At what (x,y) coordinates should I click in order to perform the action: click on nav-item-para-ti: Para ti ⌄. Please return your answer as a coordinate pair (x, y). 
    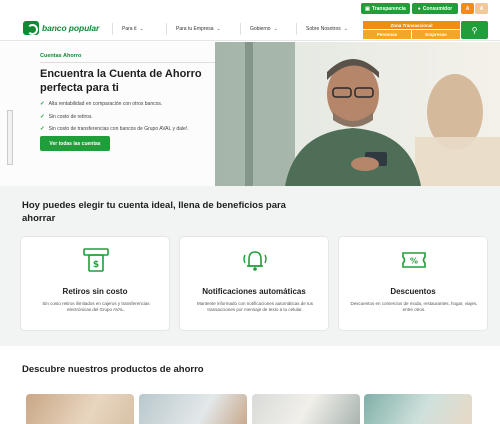
    Looking at the image, I should click on (133, 29).